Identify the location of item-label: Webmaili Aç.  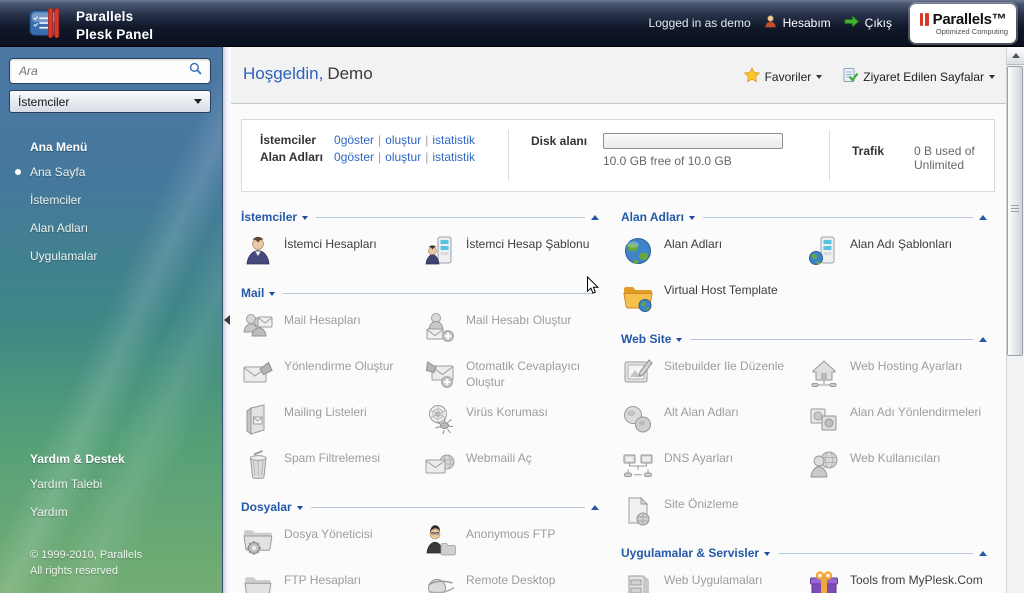
(499, 458).